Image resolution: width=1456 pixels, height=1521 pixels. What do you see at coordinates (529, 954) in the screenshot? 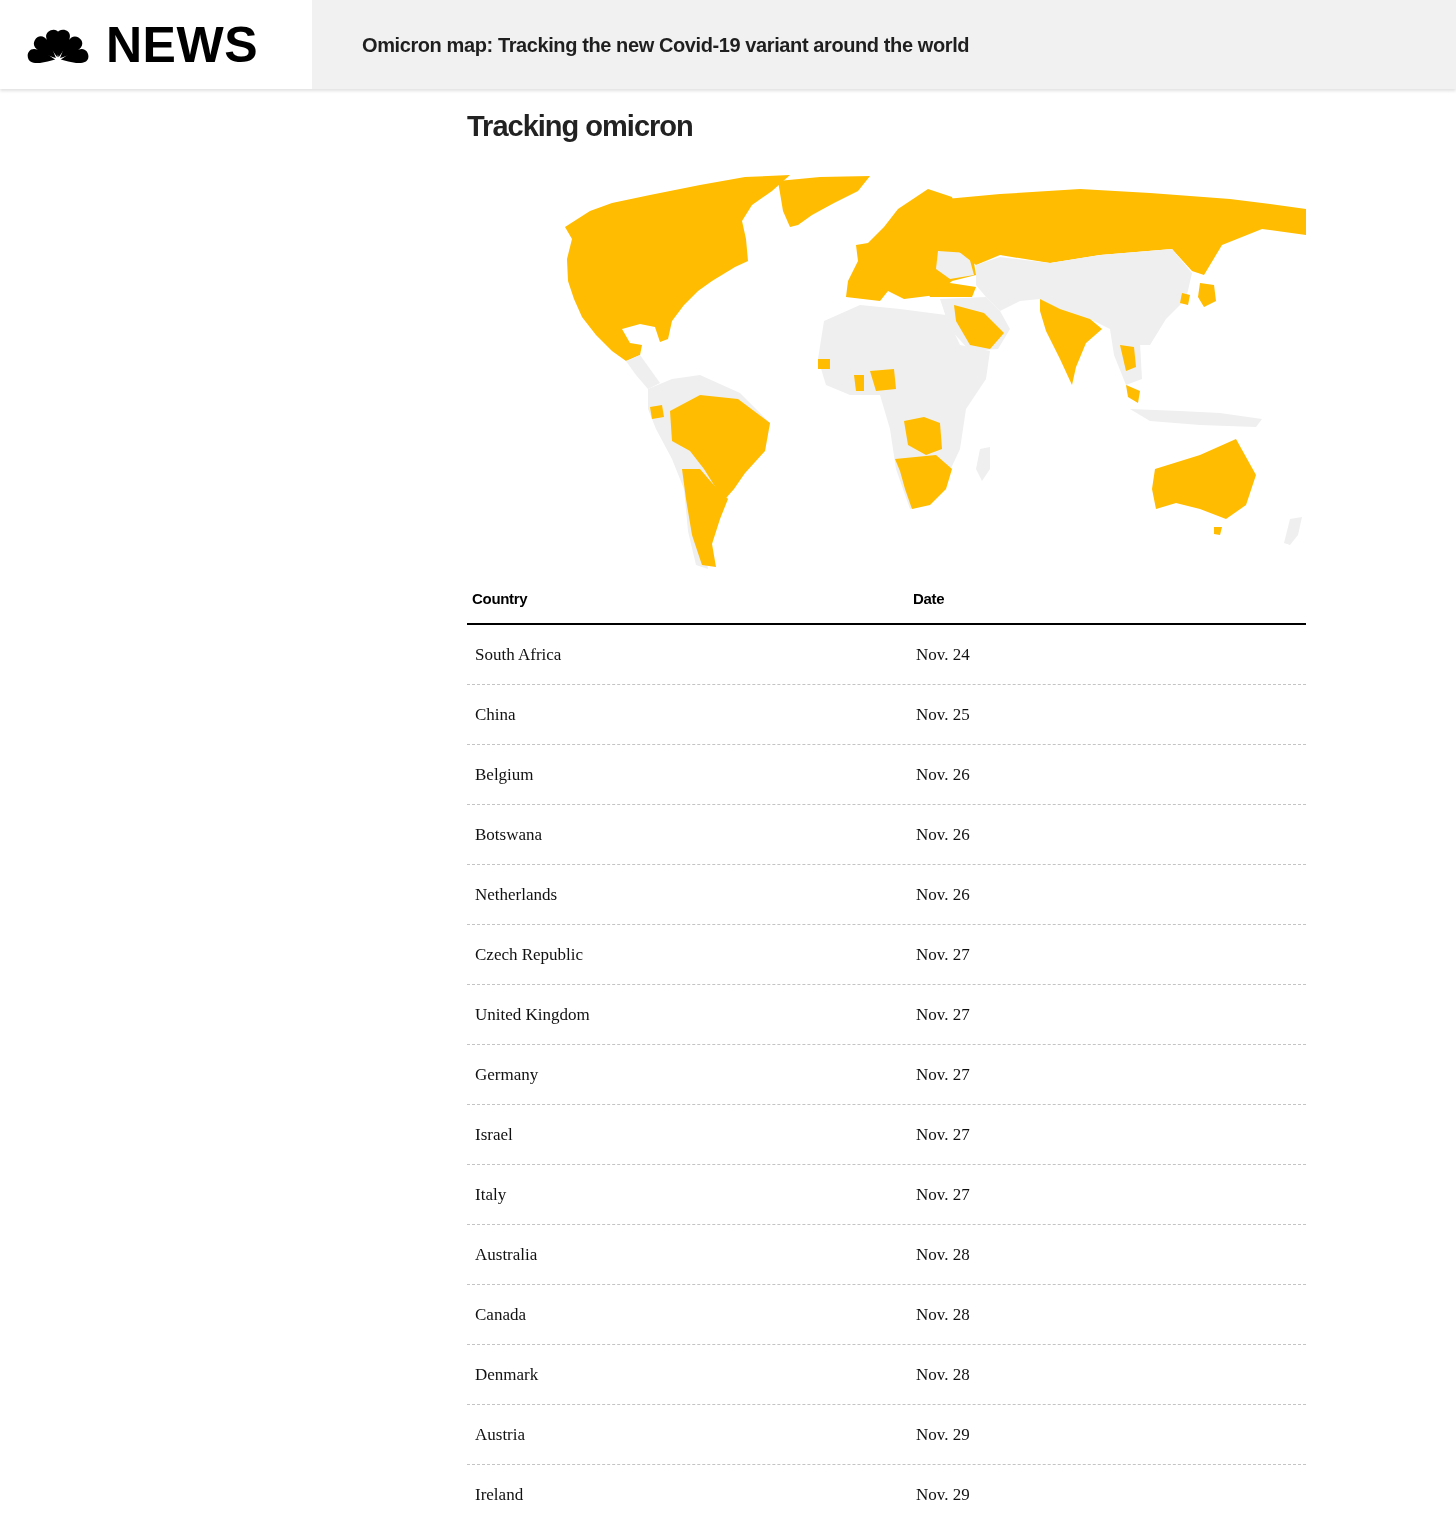
I see `table-cell: Czech Republic` at bounding box center [529, 954].